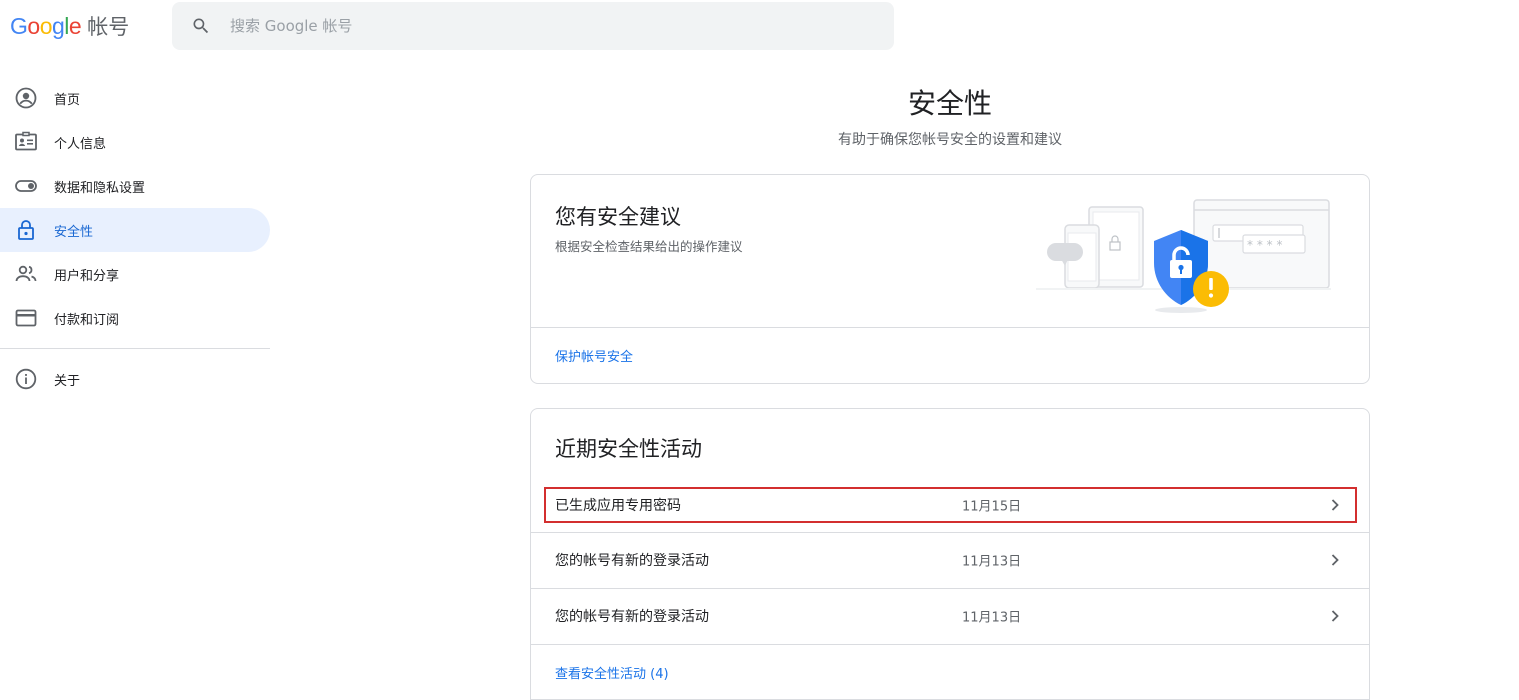 The width and height of the screenshot is (1519, 700). I want to click on product-name: 帐号, so click(108, 27).